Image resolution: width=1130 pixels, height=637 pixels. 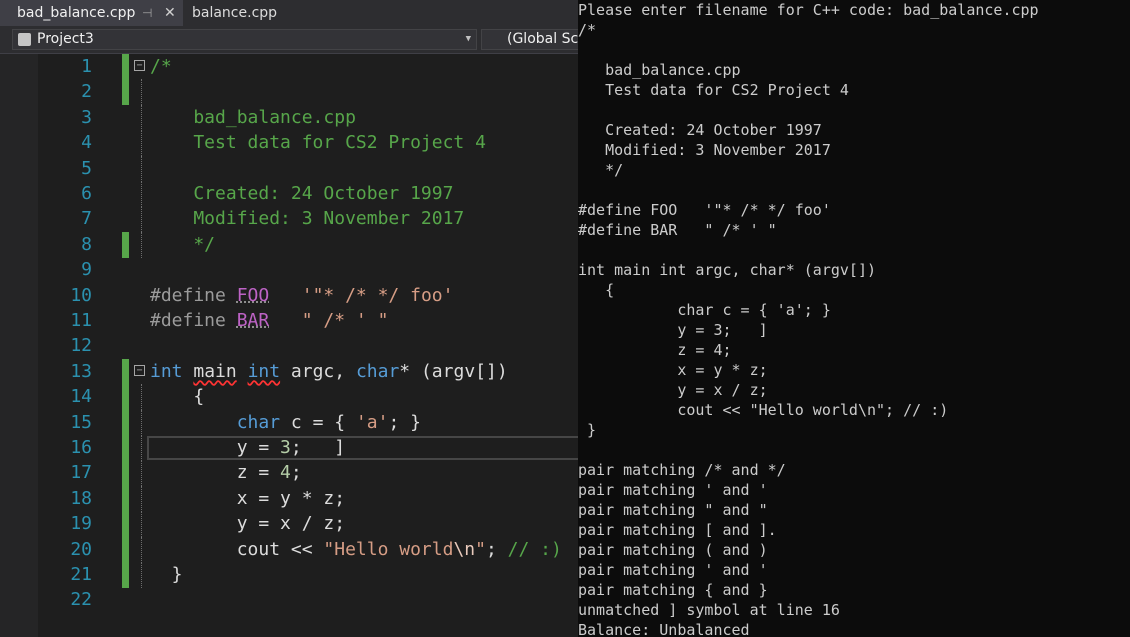 What do you see at coordinates (81, 371) in the screenshot?
I see `line-number: 13` at bounding box center [81, 371].